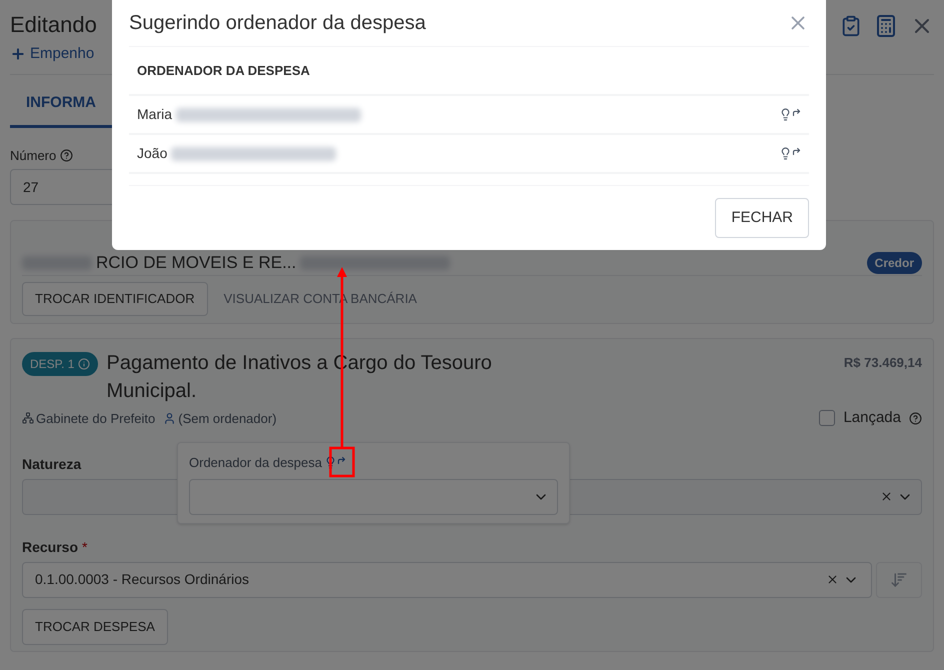 This screenshot has height=670, width=944. What do you see at coordinates (115, 299) in the screenshot?
I see `change-identifier-button: TROCAR IDENTIFICADOR` at bounding box center [115, 299].